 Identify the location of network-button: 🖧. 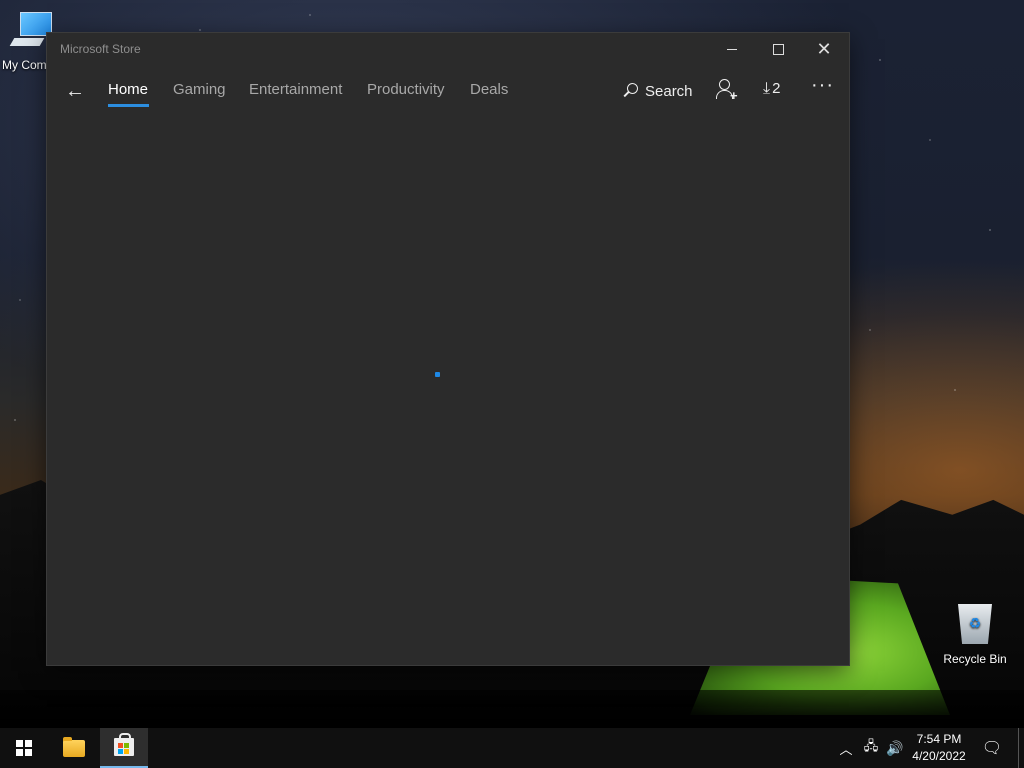
(871, 748).